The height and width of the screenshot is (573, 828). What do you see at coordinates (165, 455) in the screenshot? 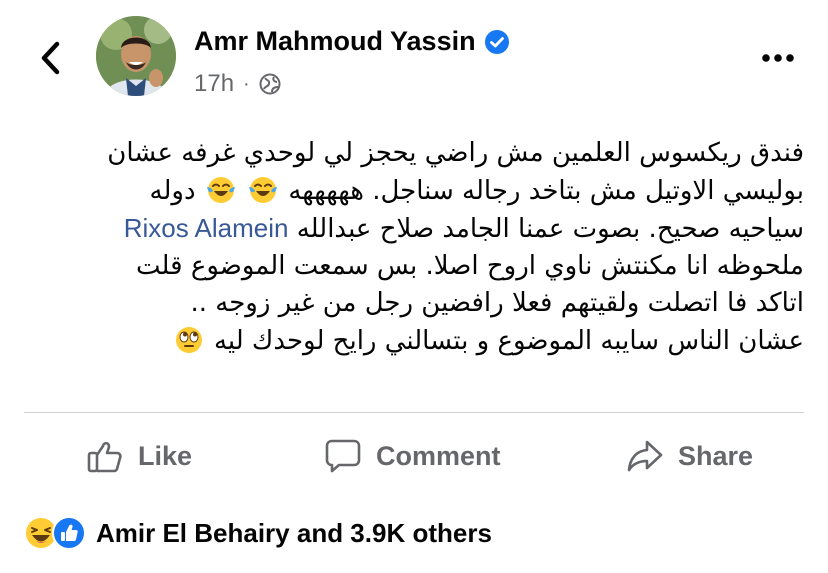
I see `like-label: Like` at bounding box center [165, 455].